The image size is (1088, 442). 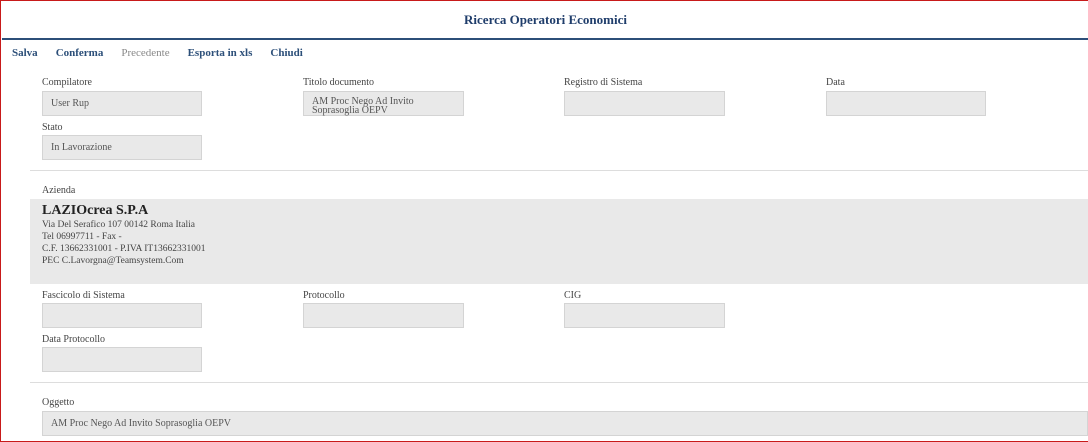 What do you see at coordinates (573, 295) in the screenshot?
I see `cig-label: CIG` at bounding box center [573, 295].